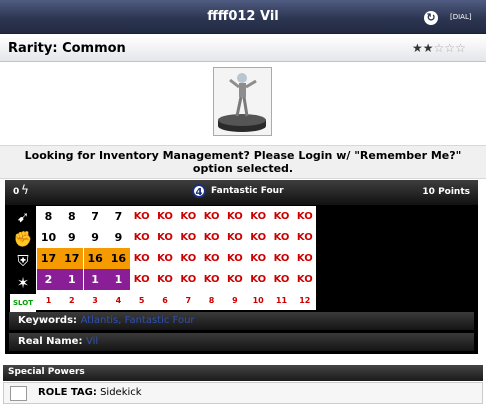 The height and width of the screenshot is (412, 486). Describe the element at coordinates (23, 303) in the screenshot. I see `slot-label: SLOT` at that location.